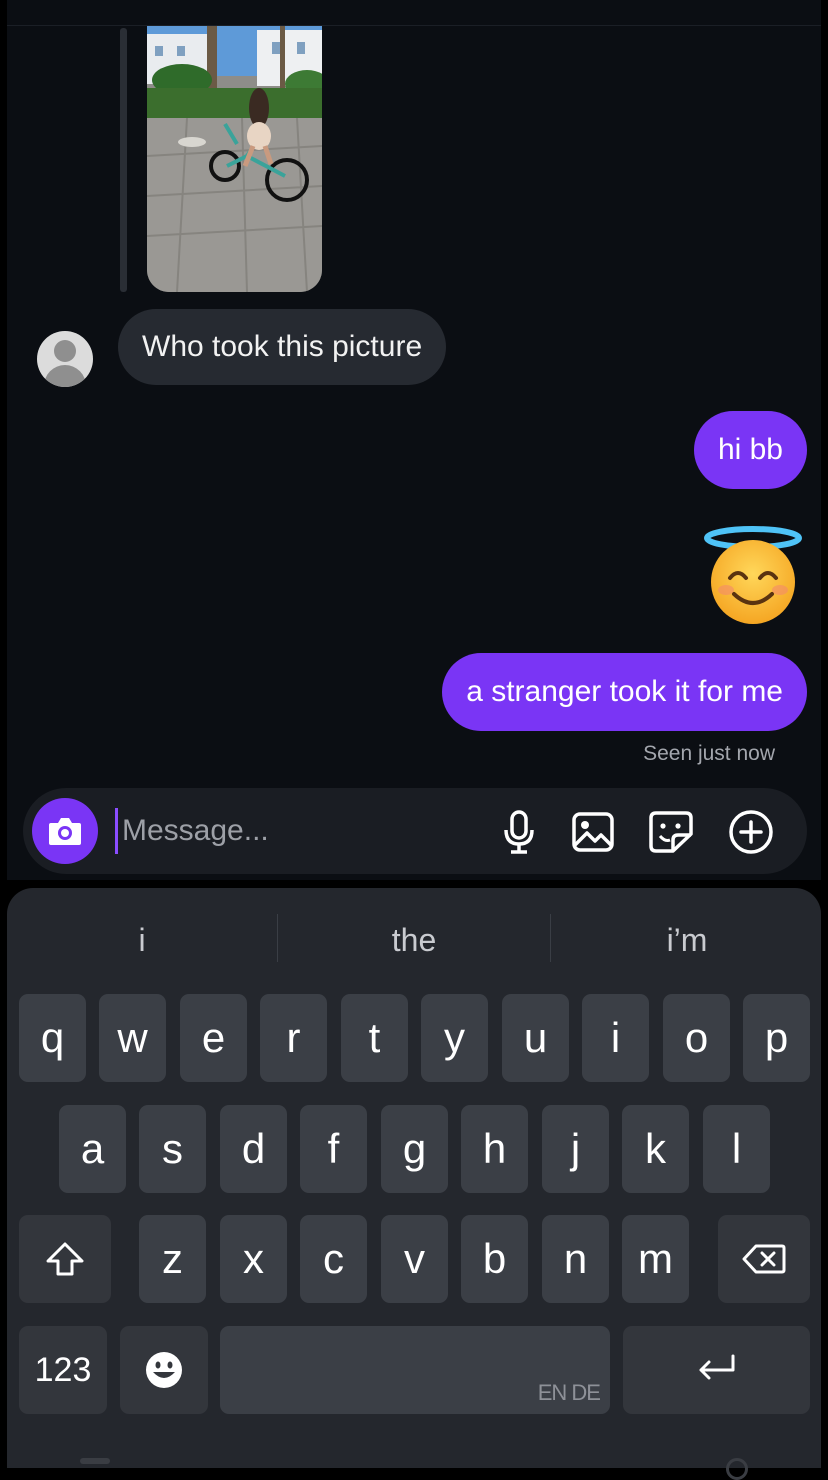  Describe the element at coordinates (282, 347) in the screenshot. I see `incoming-message: Who took this picture` at that location.